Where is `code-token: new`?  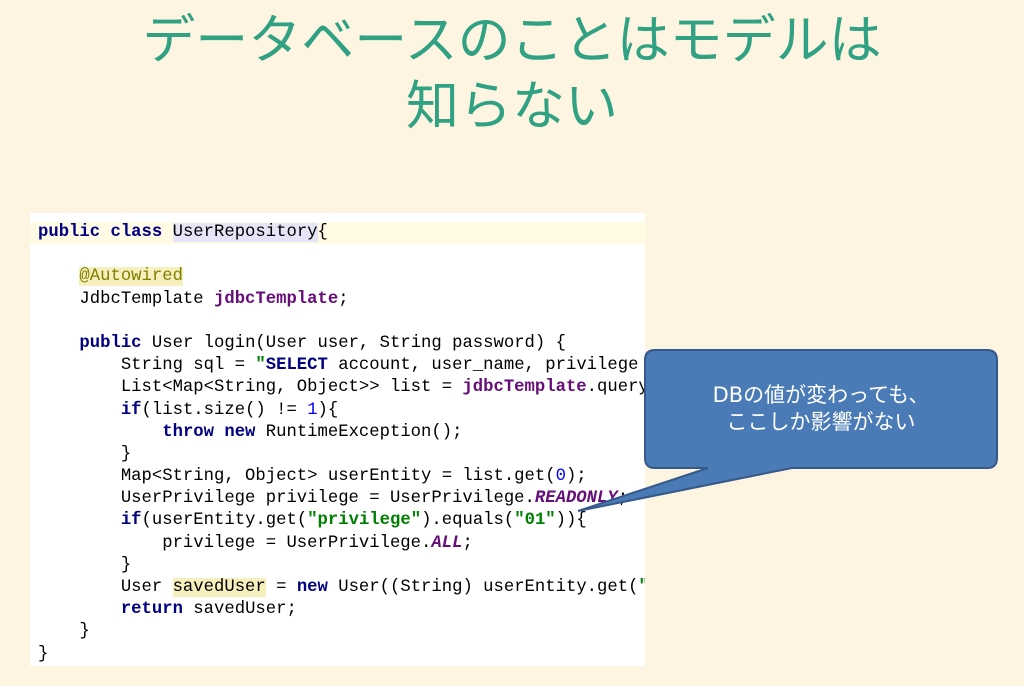
code-token: new is located at coordinates (312, 587).